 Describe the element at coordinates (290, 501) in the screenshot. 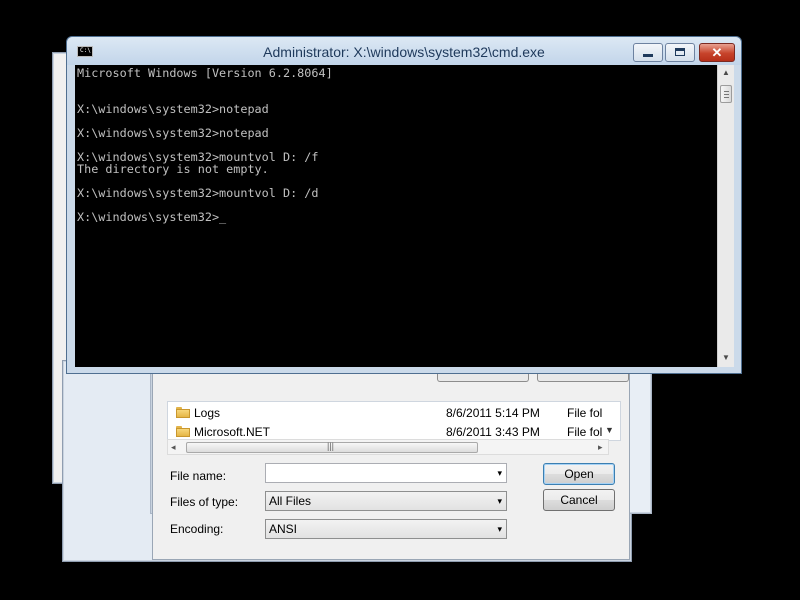

I see `files-of-type-value: All Files` at that location.